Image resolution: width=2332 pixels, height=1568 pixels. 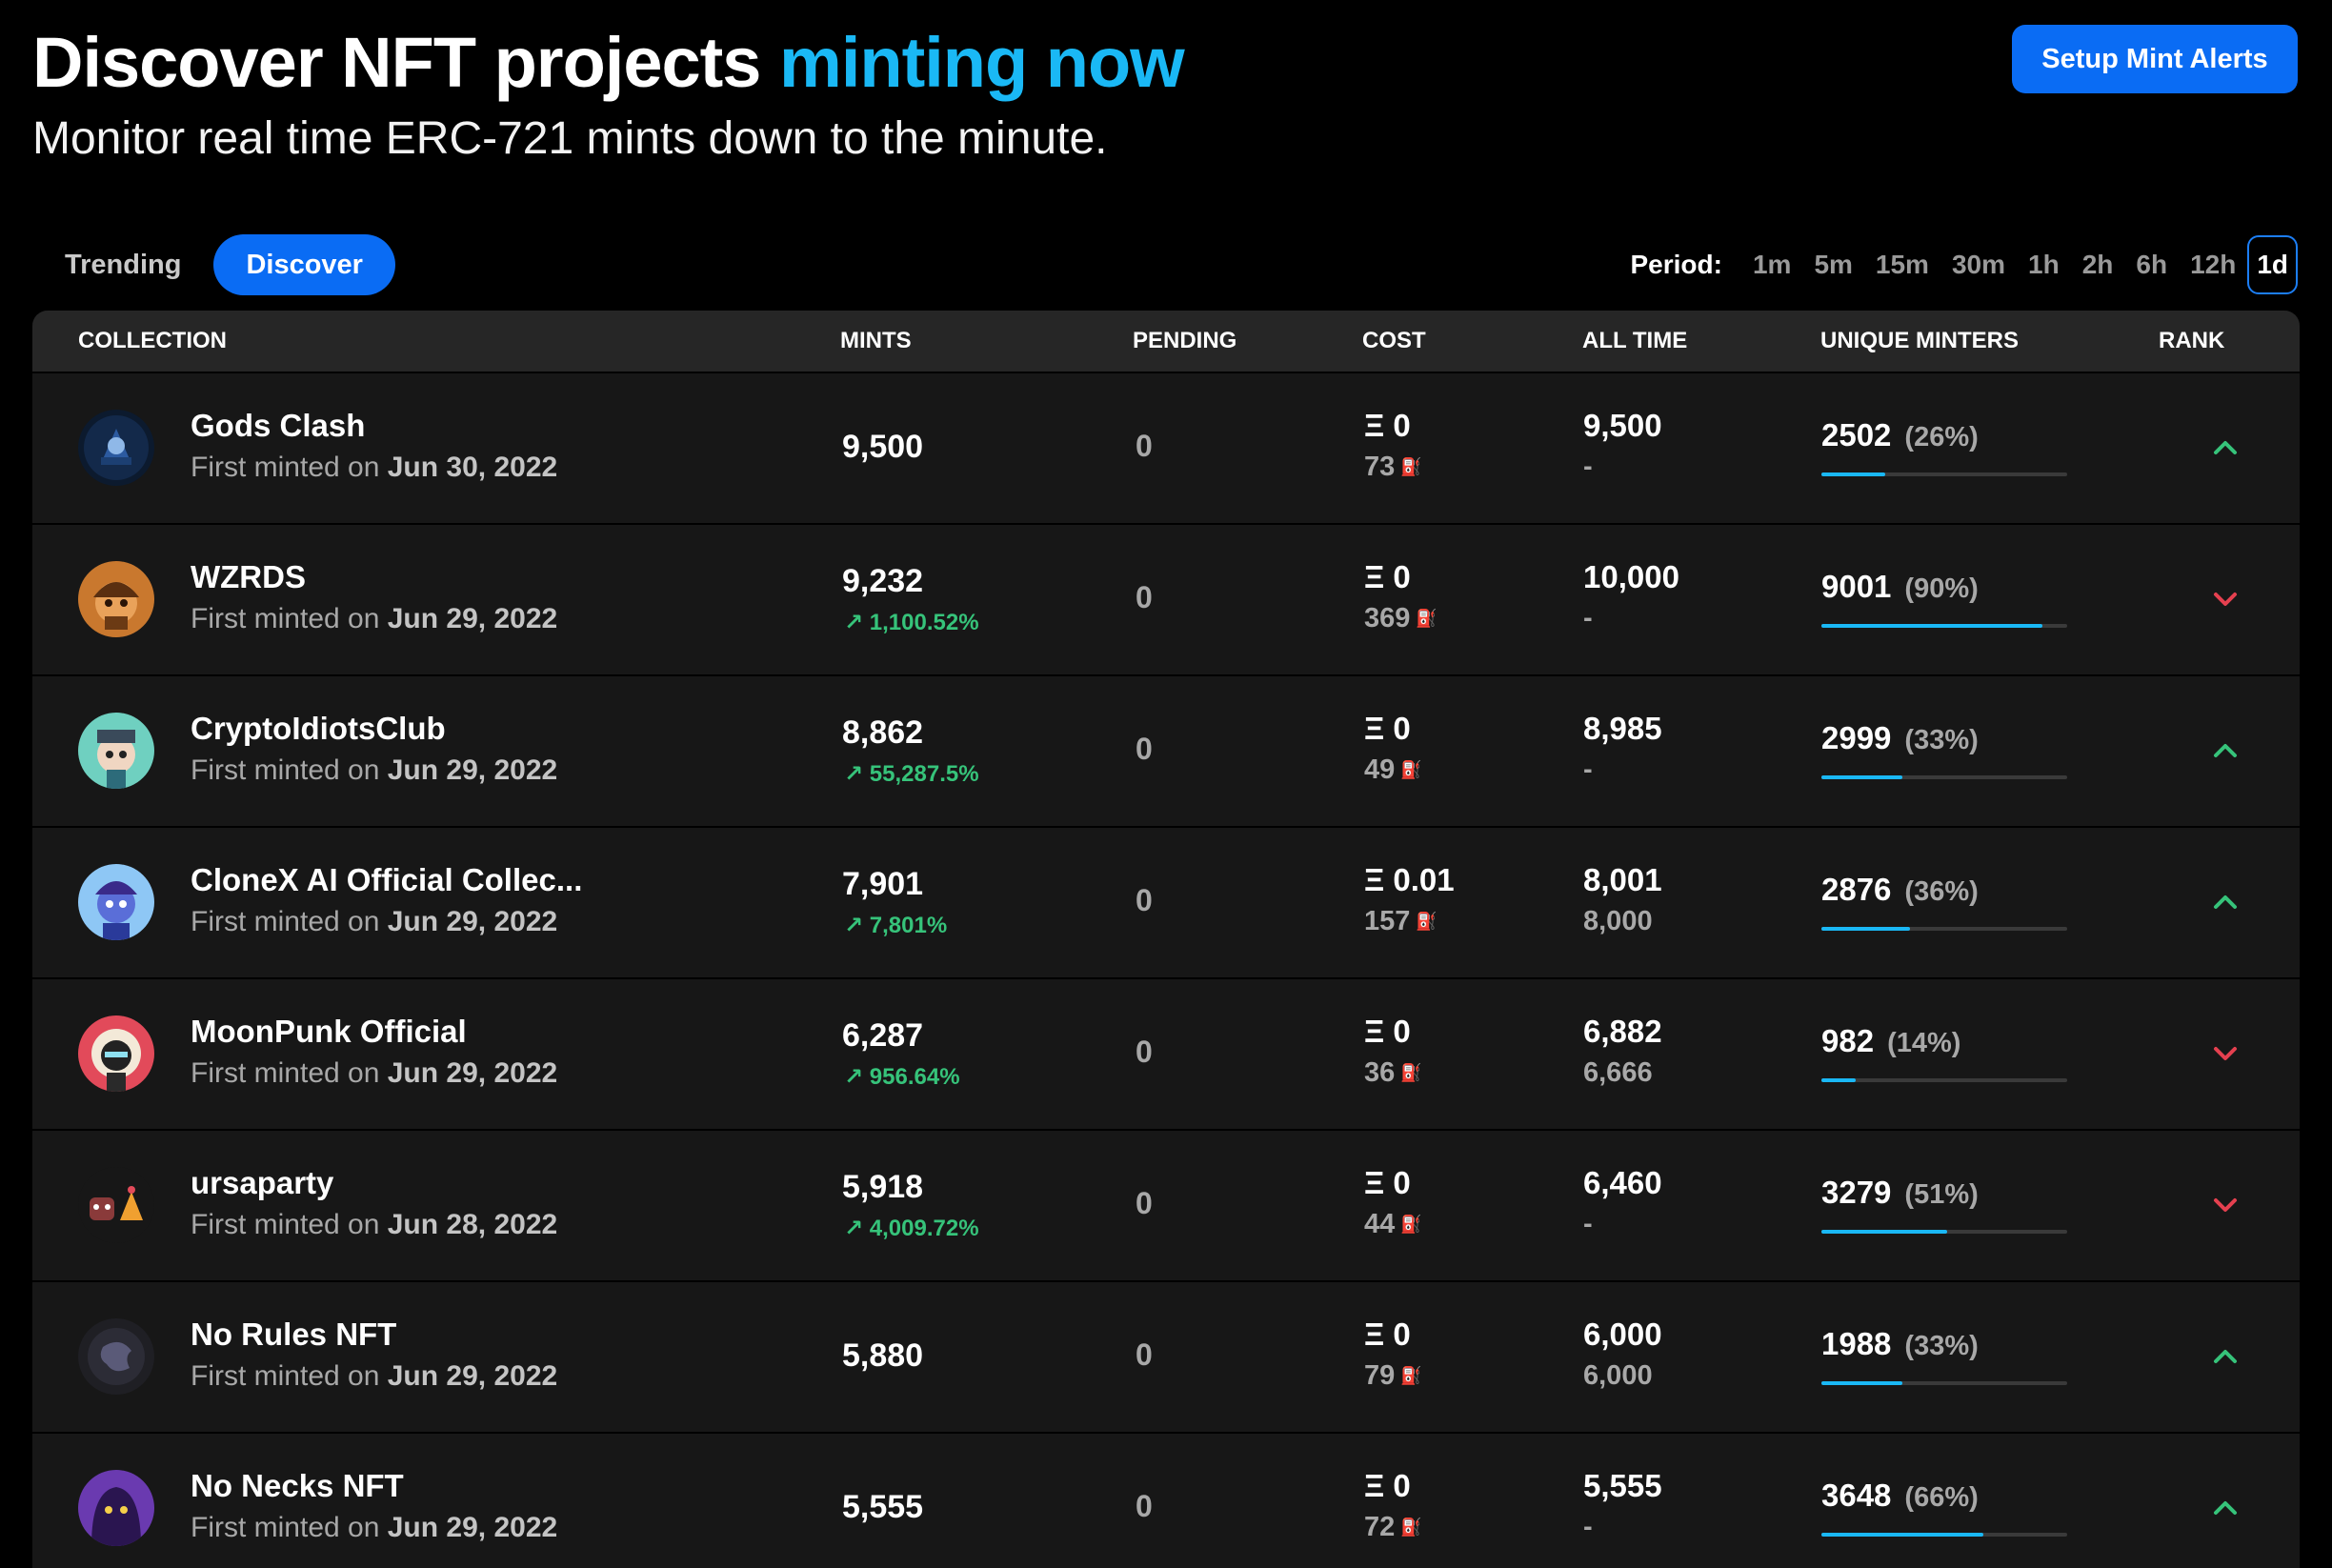 What do you see at coordinates (262, 1183) in the screenshot?
I see `collection-name: ursaparty` at bounding box center [262, 1183].